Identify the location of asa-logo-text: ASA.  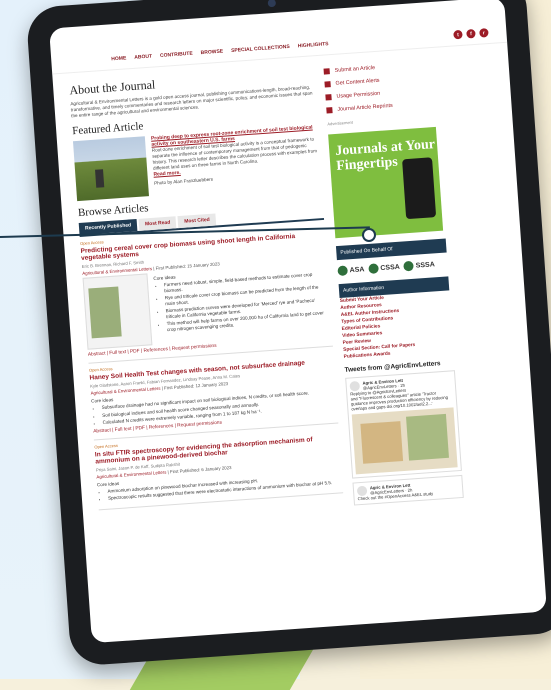
(357, 269).